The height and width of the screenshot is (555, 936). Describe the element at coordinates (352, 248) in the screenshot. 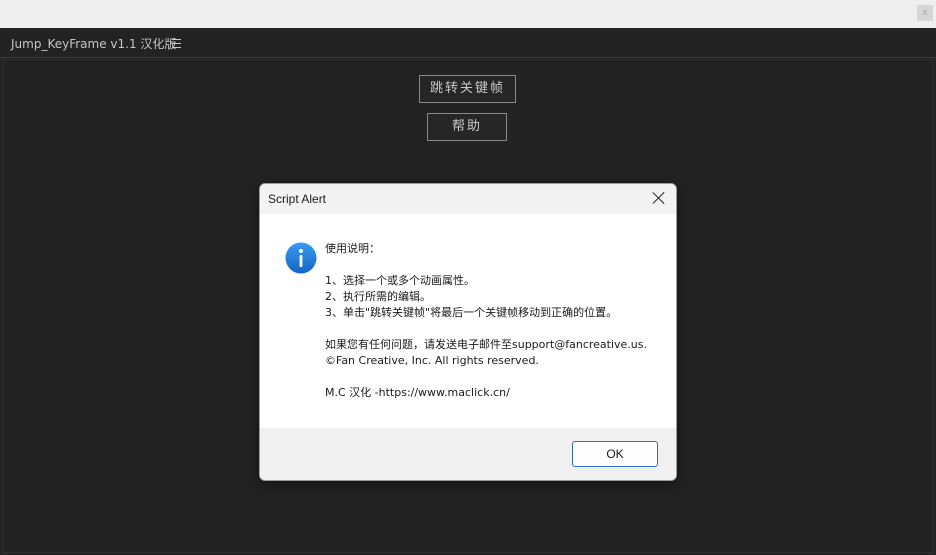

I see `message-line: 使用说明：` at that location.